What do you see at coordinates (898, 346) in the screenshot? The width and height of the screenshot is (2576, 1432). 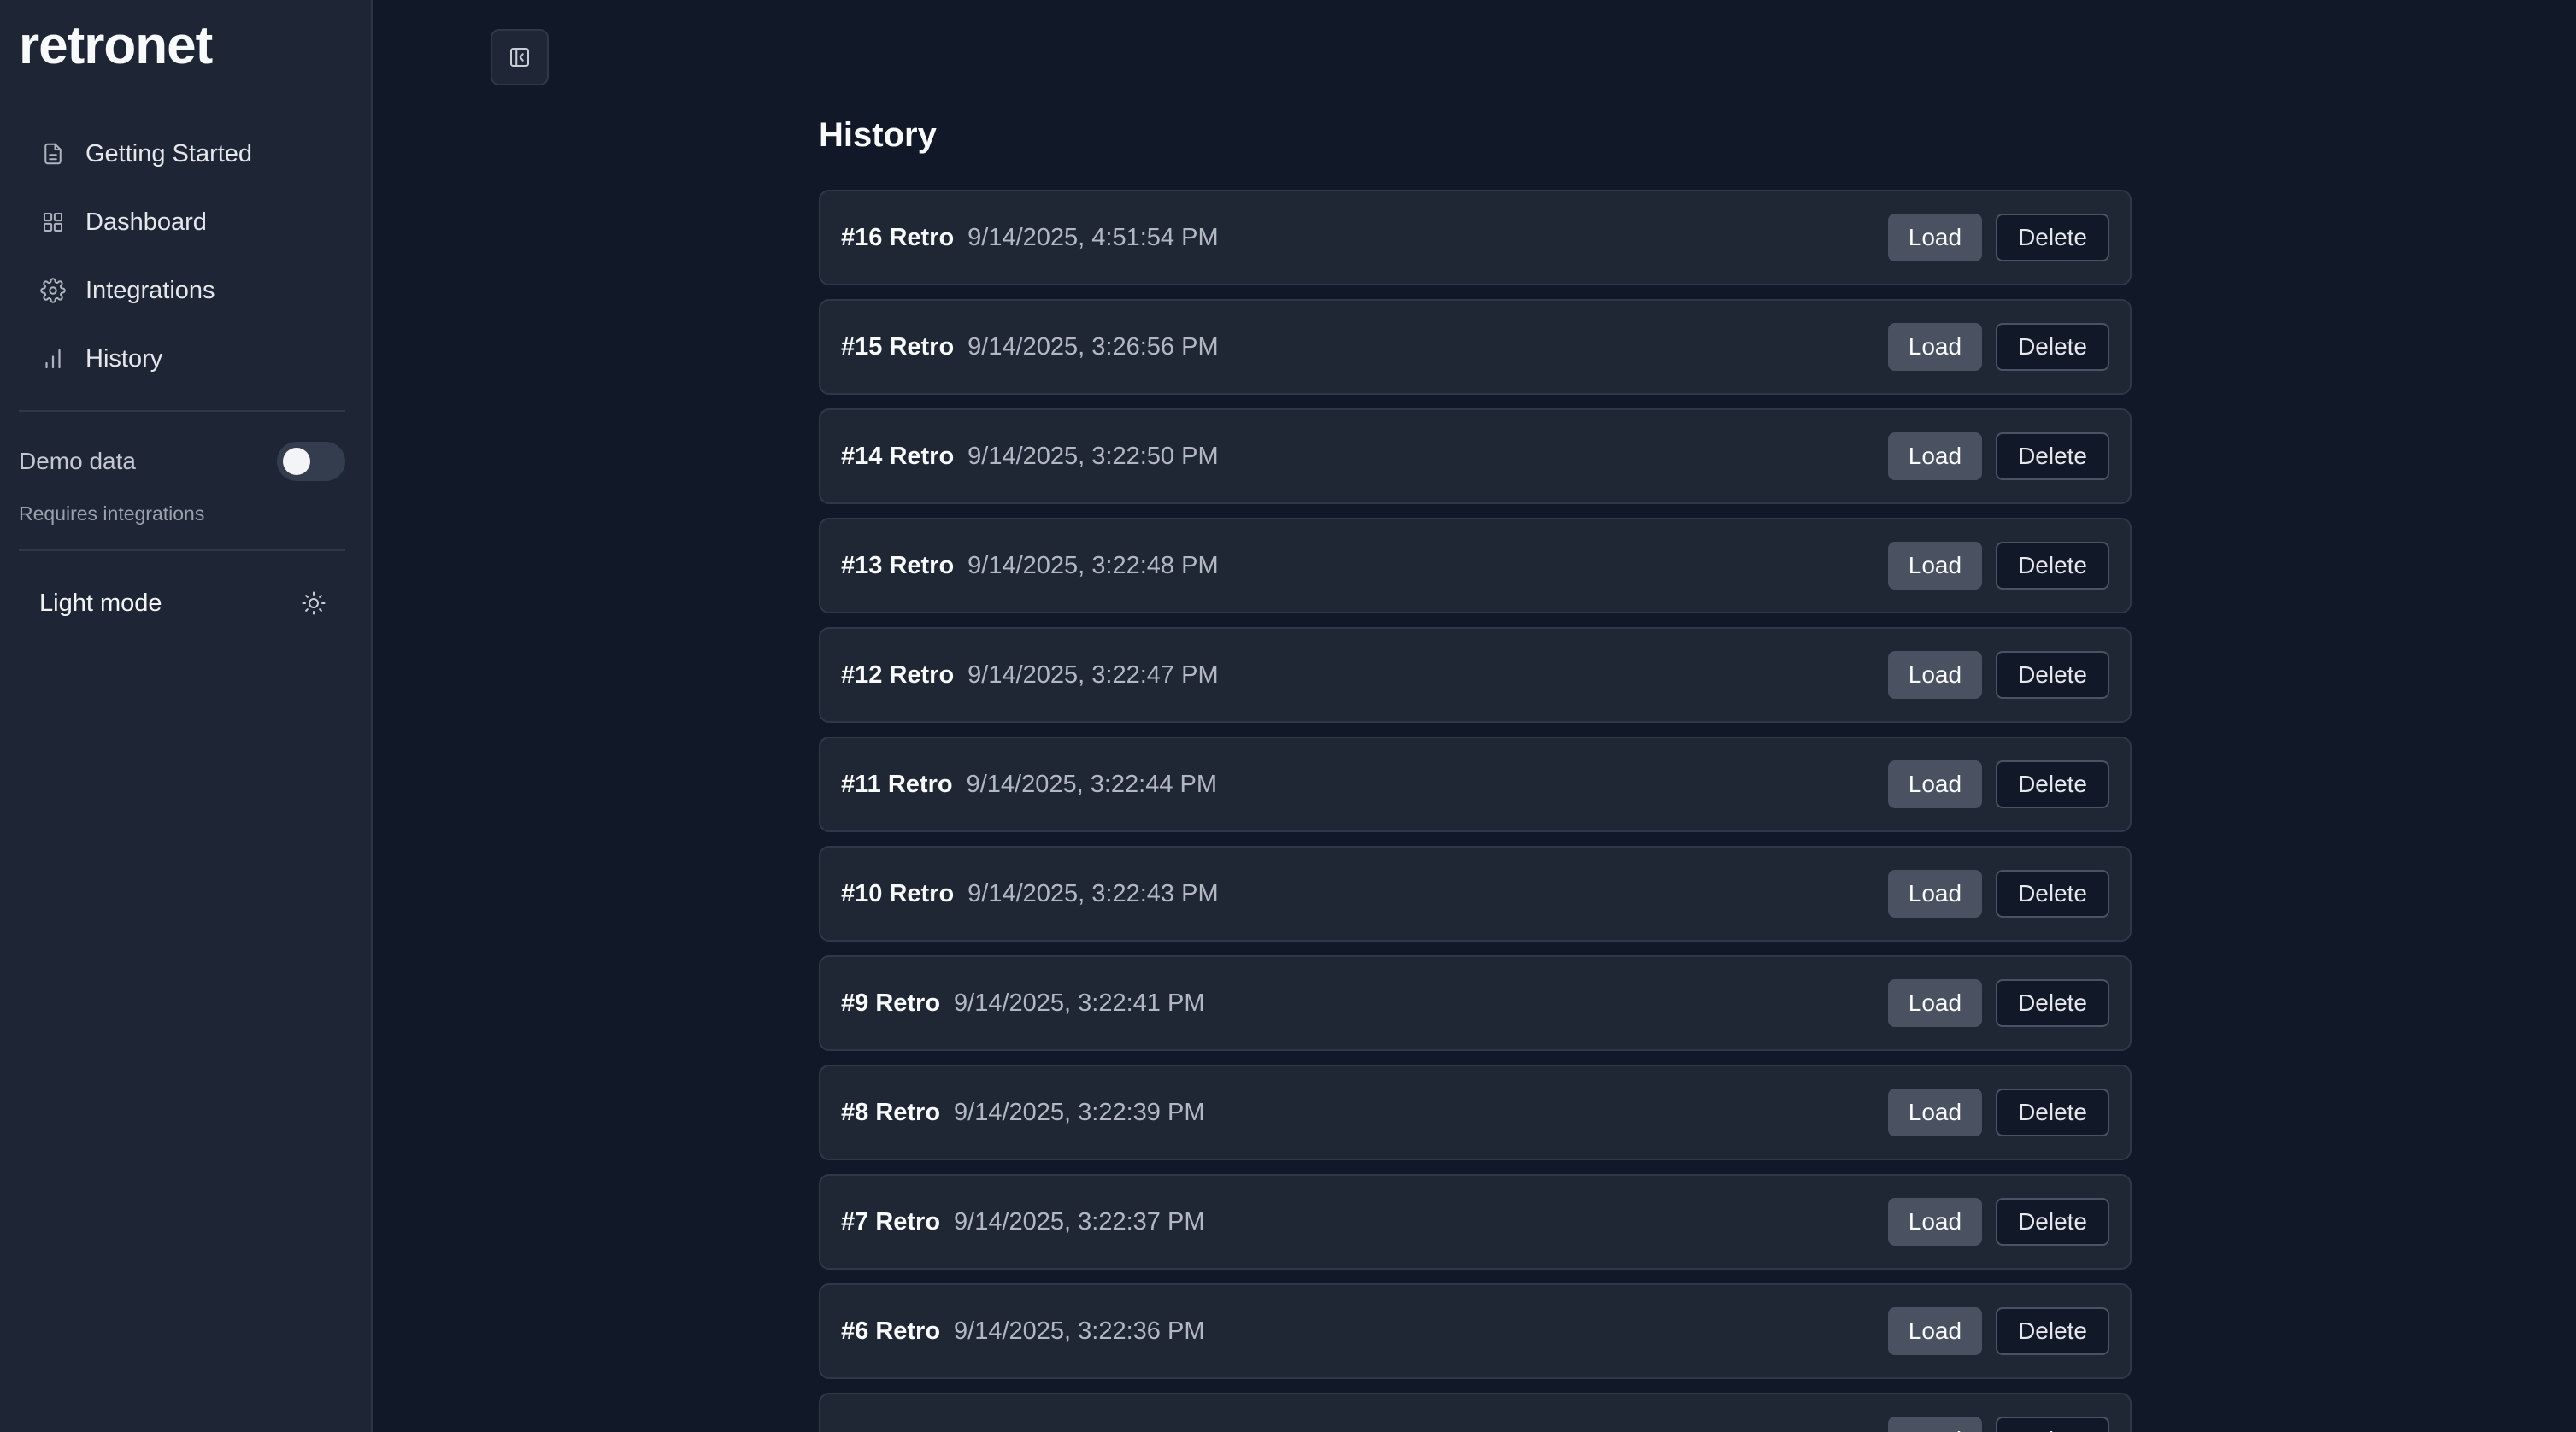 I see `retro-title: #15 Retro` at bounding box center [898, 346].